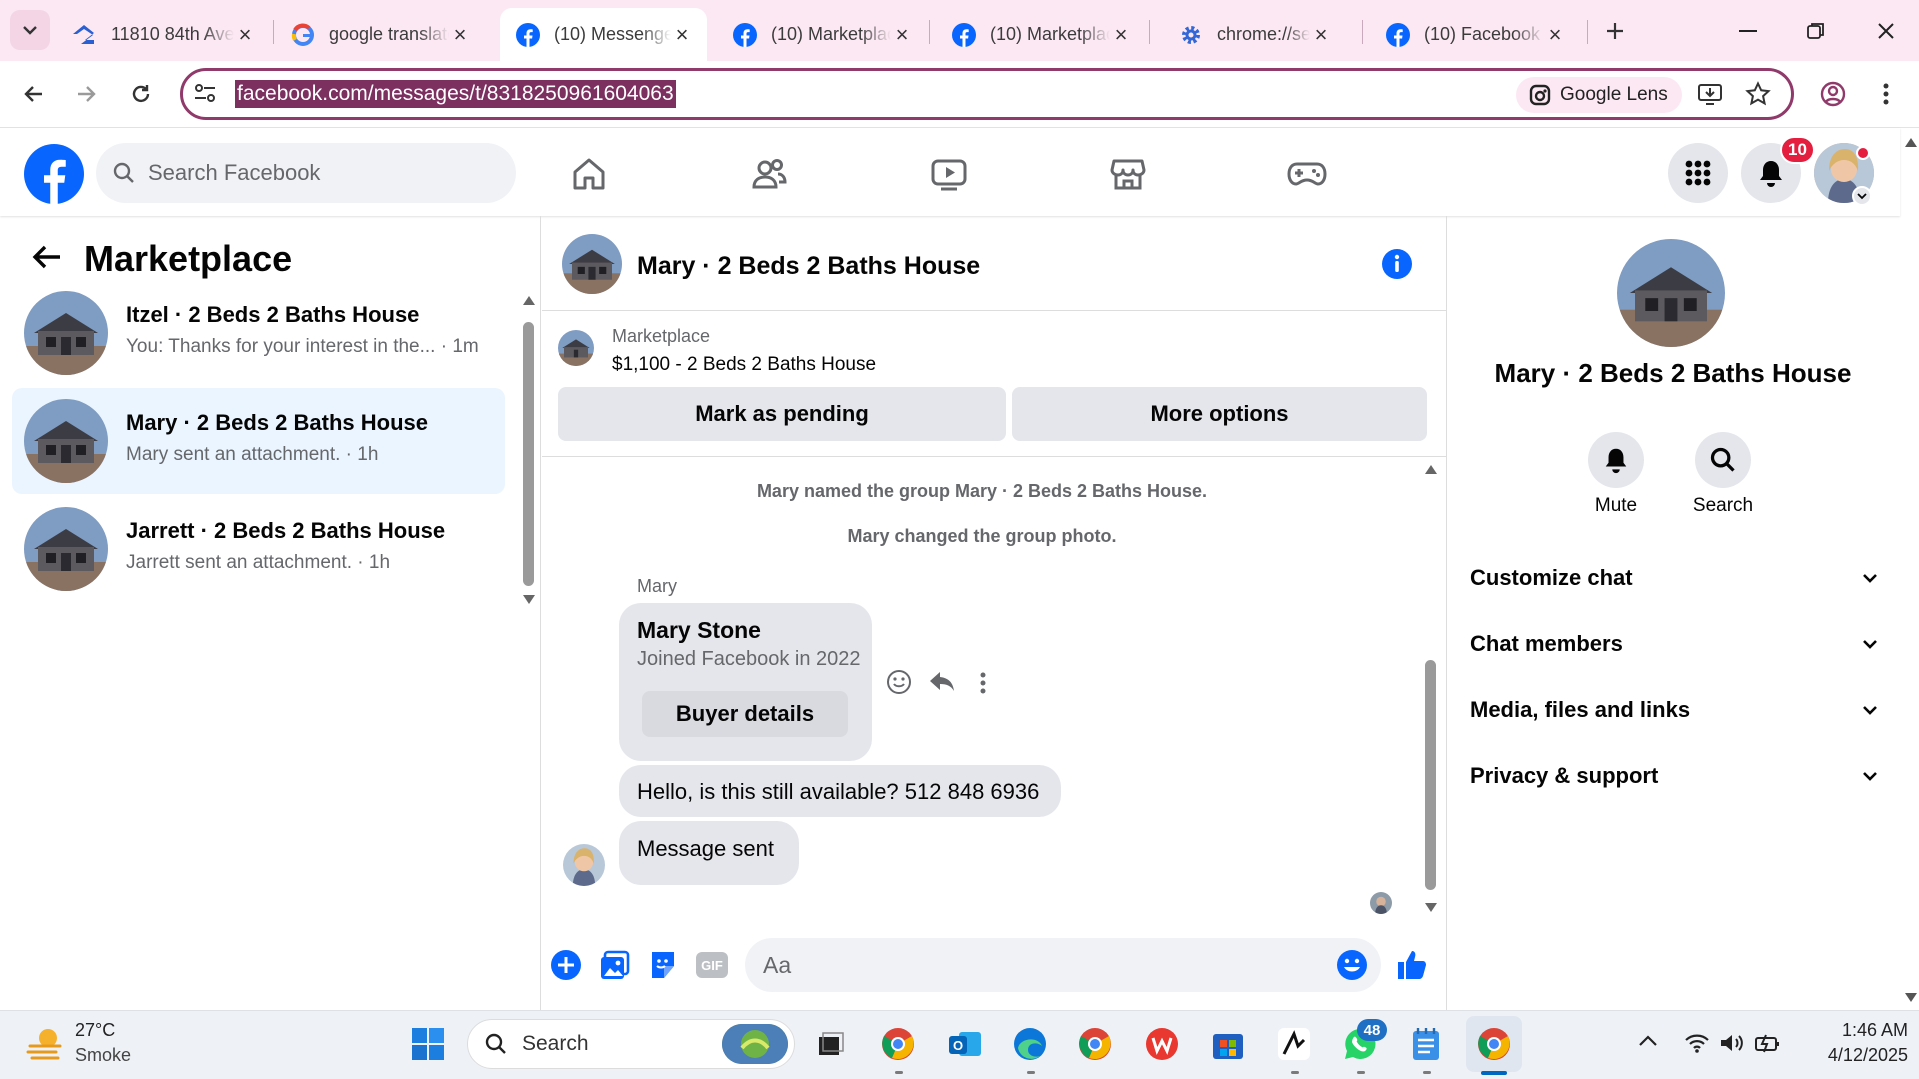 Image resolution: width=1919 pixels, height=1079 pixels. What do you see at coordinates (455, 94) in the screenshot?
I see `url-text: facebook.com/messages/t/8318250961604063` at bounding box center [455, 94].